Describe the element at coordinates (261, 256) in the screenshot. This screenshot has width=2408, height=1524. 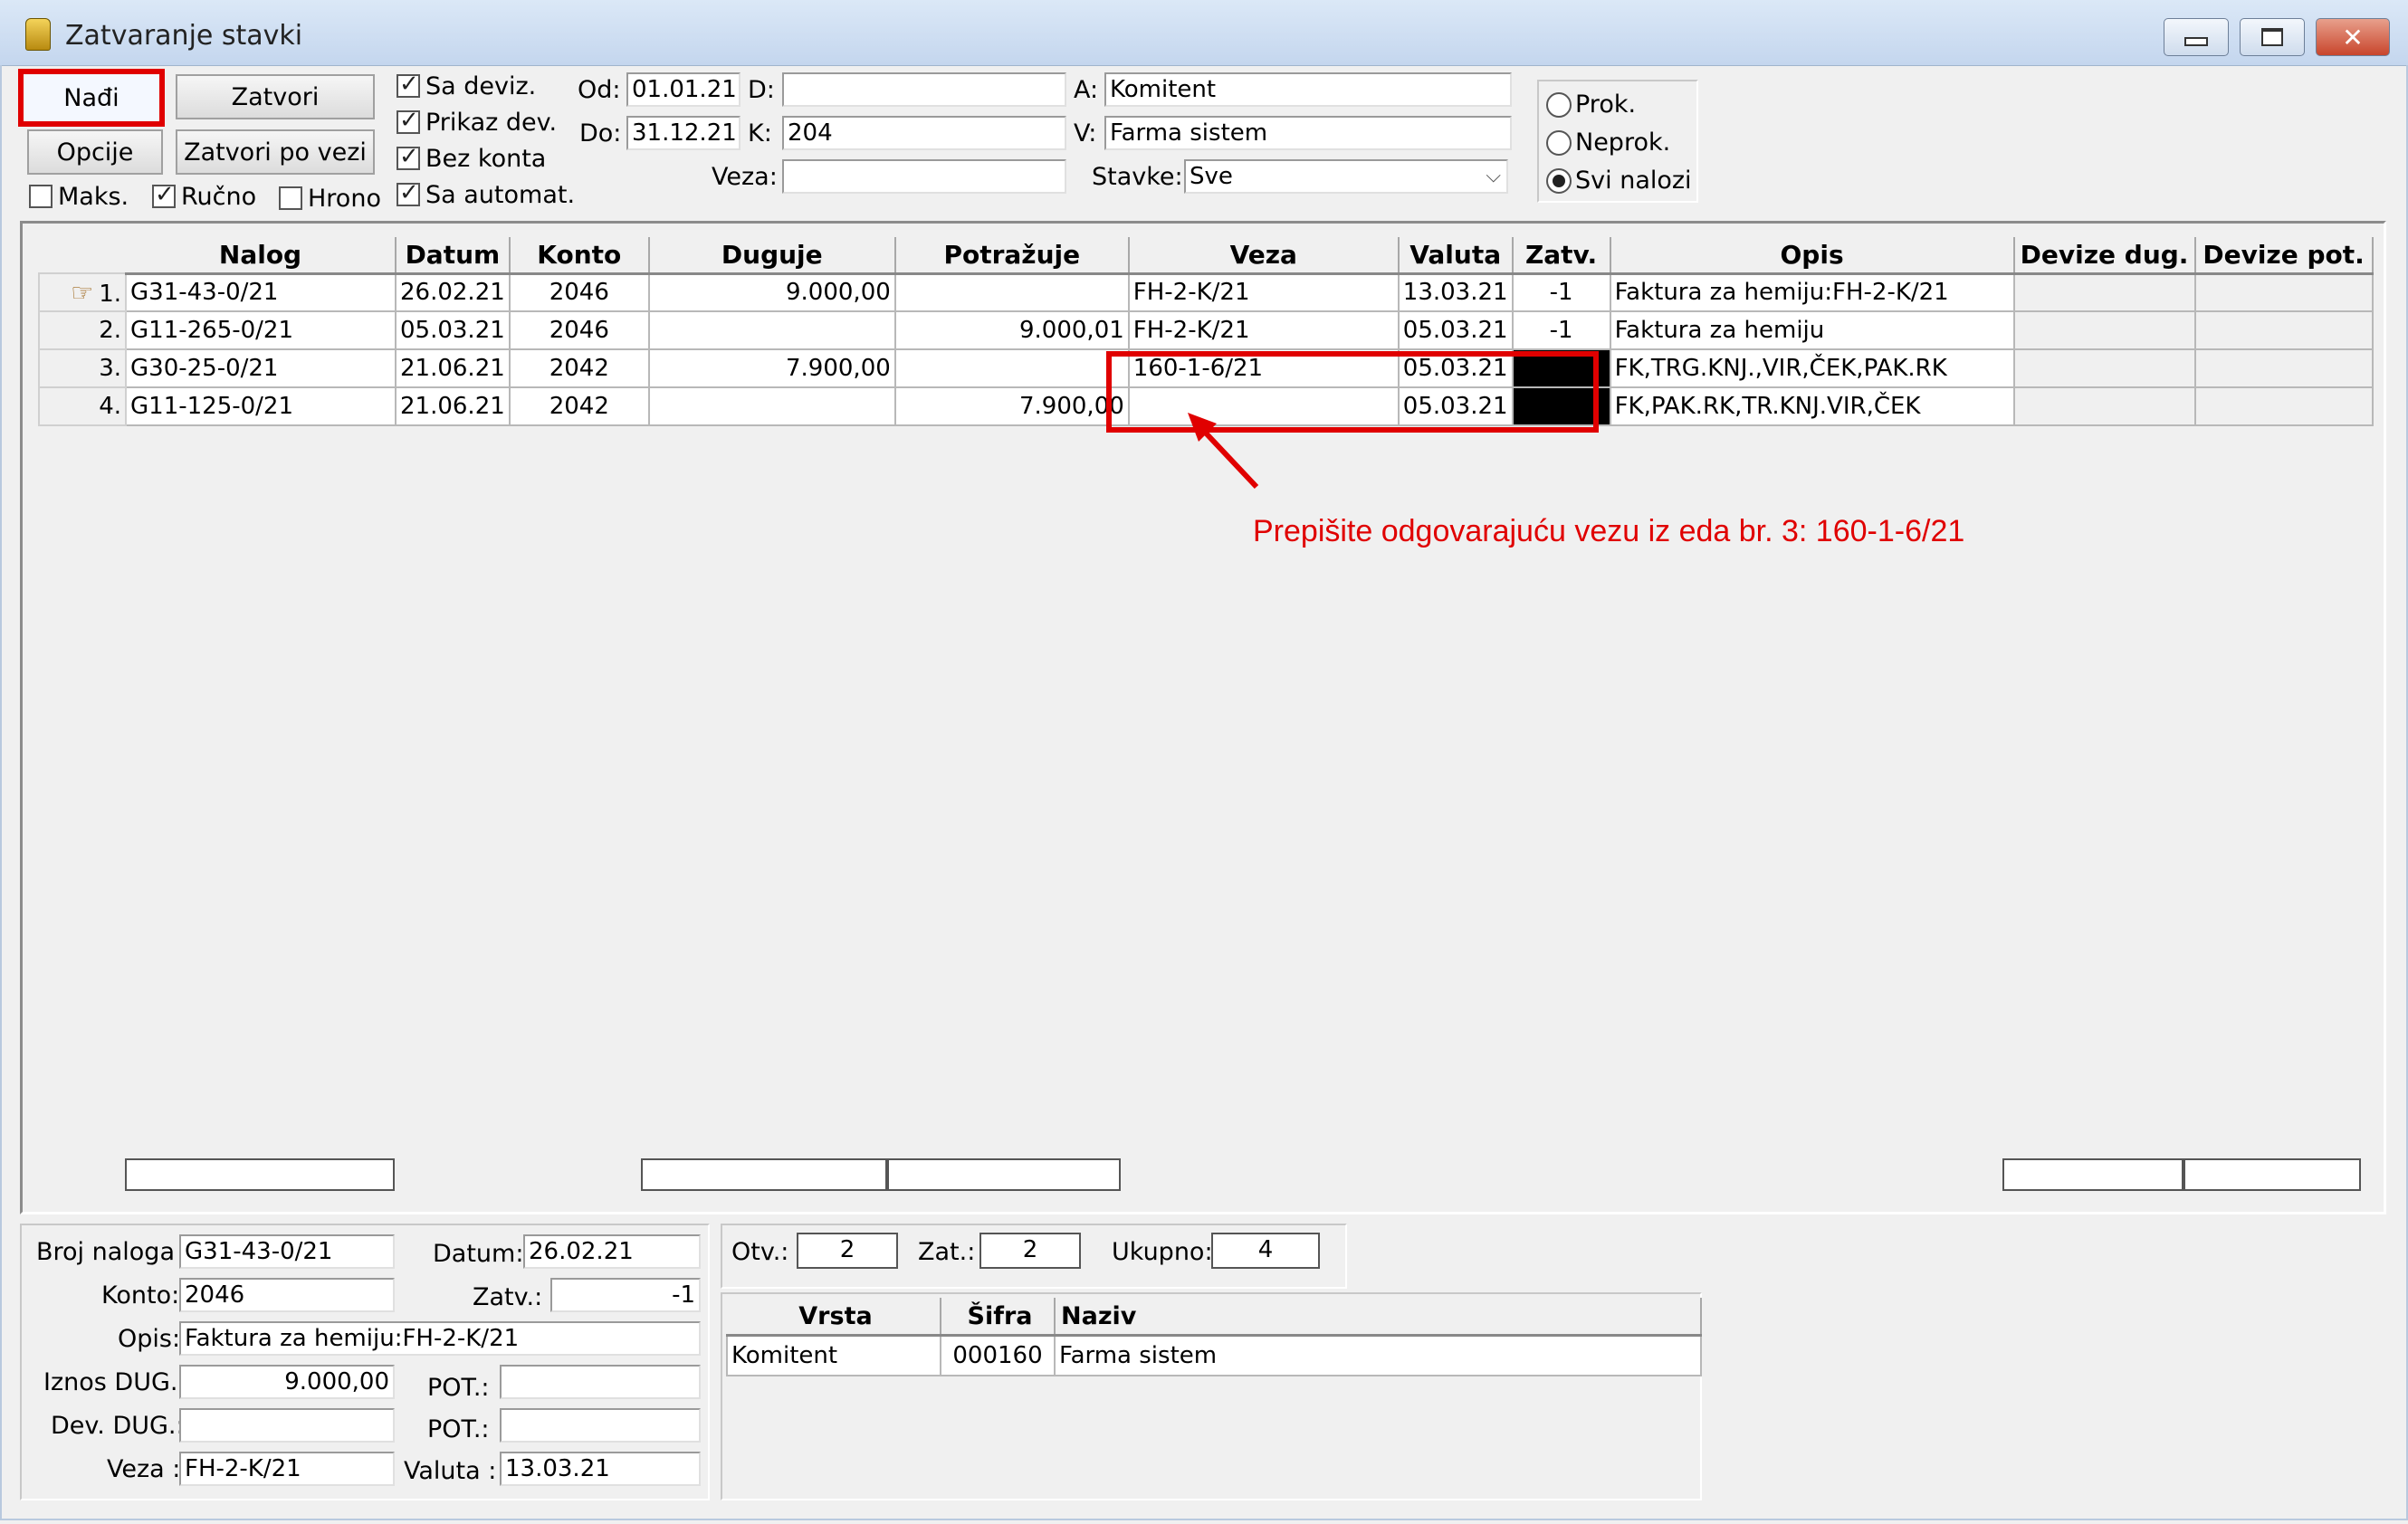
I see `col-header-nalog: Nalog` at that location.